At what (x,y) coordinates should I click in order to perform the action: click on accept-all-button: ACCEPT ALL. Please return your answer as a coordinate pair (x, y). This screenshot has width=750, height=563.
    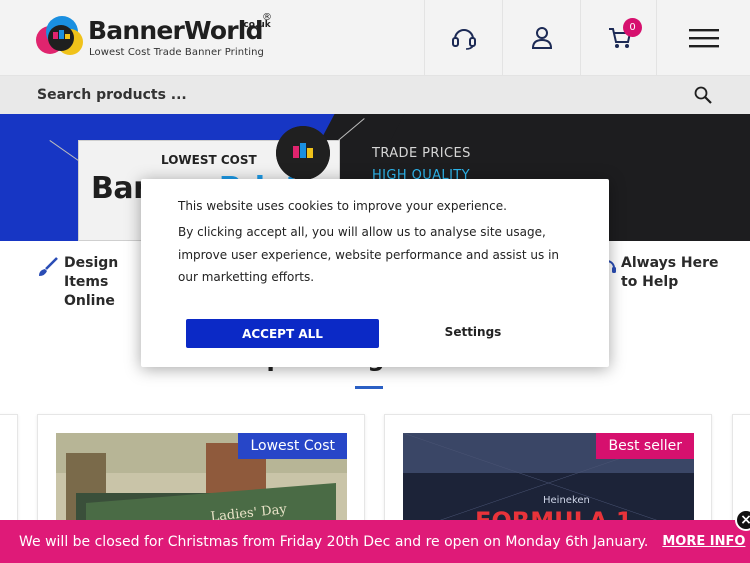
    Looking at the image, I should click on (282, 333).